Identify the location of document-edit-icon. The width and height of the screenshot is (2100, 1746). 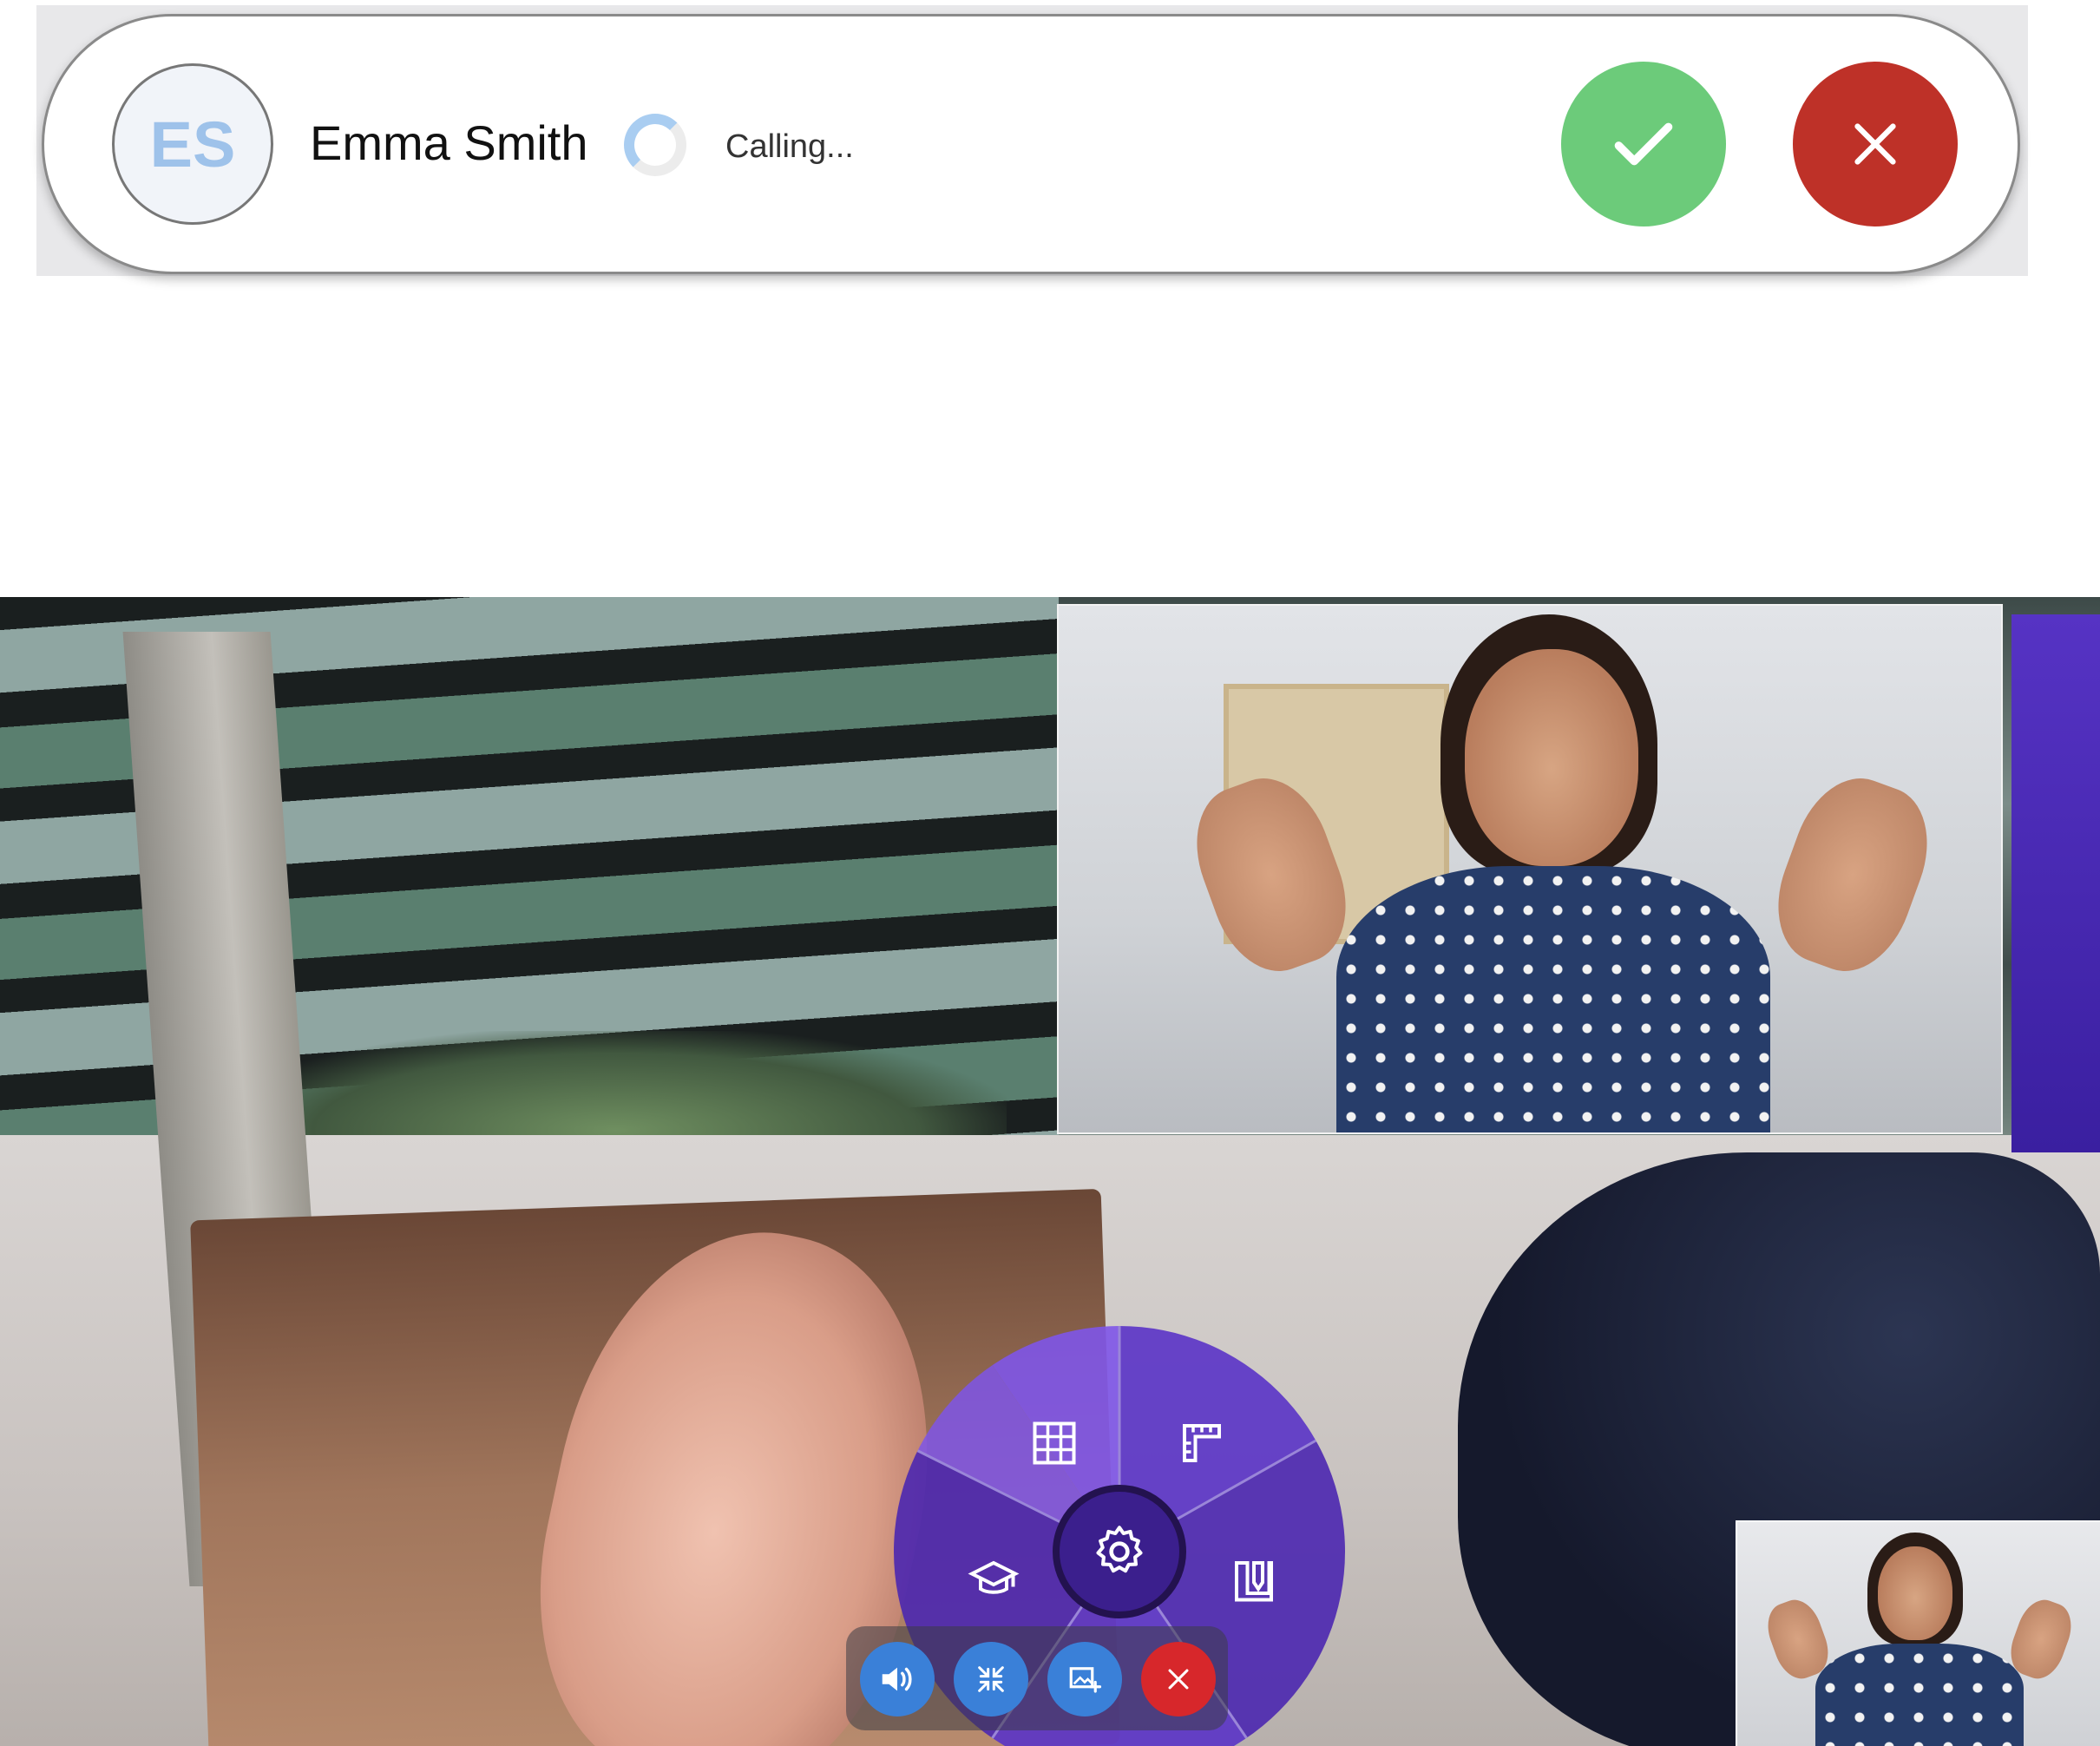
(1254, 1580).